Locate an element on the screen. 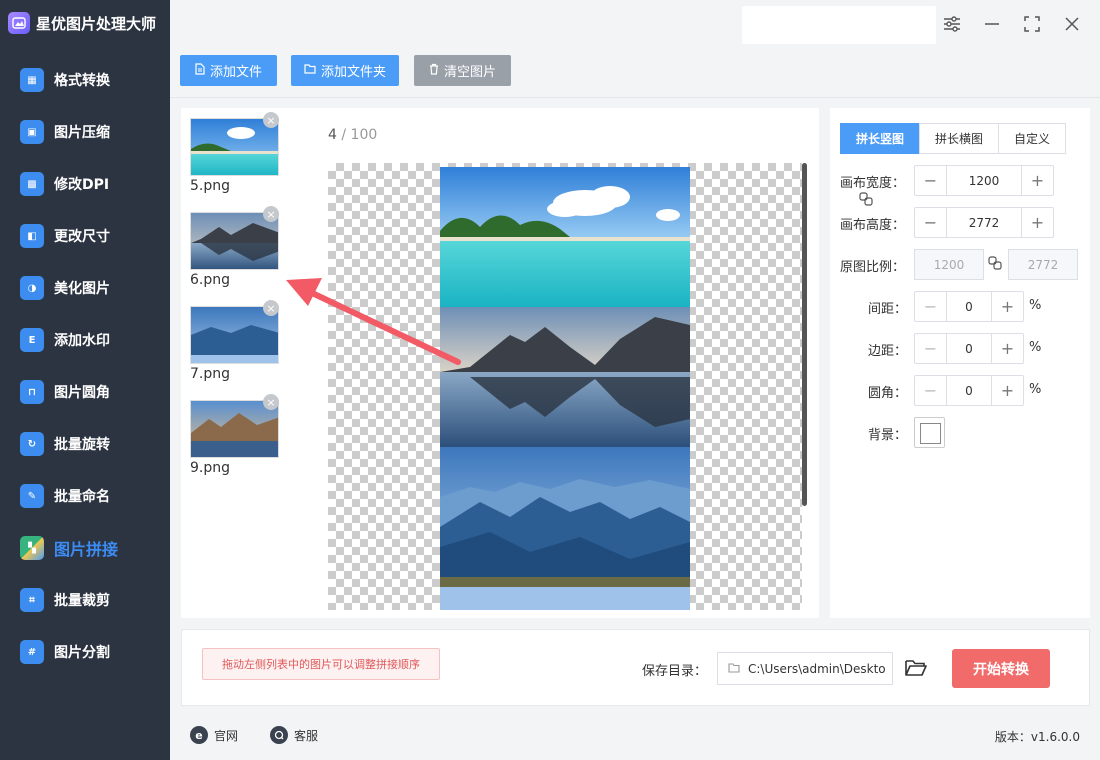  watermark-icon: E is located at coordinates (32, 340).